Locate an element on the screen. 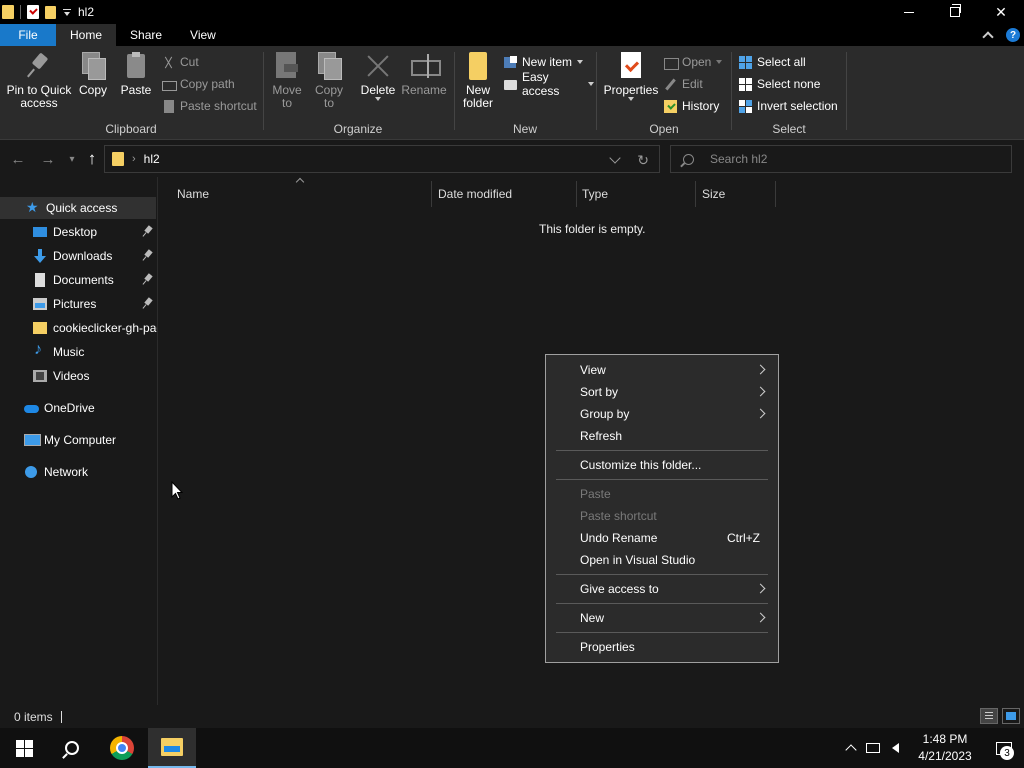  menu-item-sort-by: Sort by is located at coordinates (662, 392).